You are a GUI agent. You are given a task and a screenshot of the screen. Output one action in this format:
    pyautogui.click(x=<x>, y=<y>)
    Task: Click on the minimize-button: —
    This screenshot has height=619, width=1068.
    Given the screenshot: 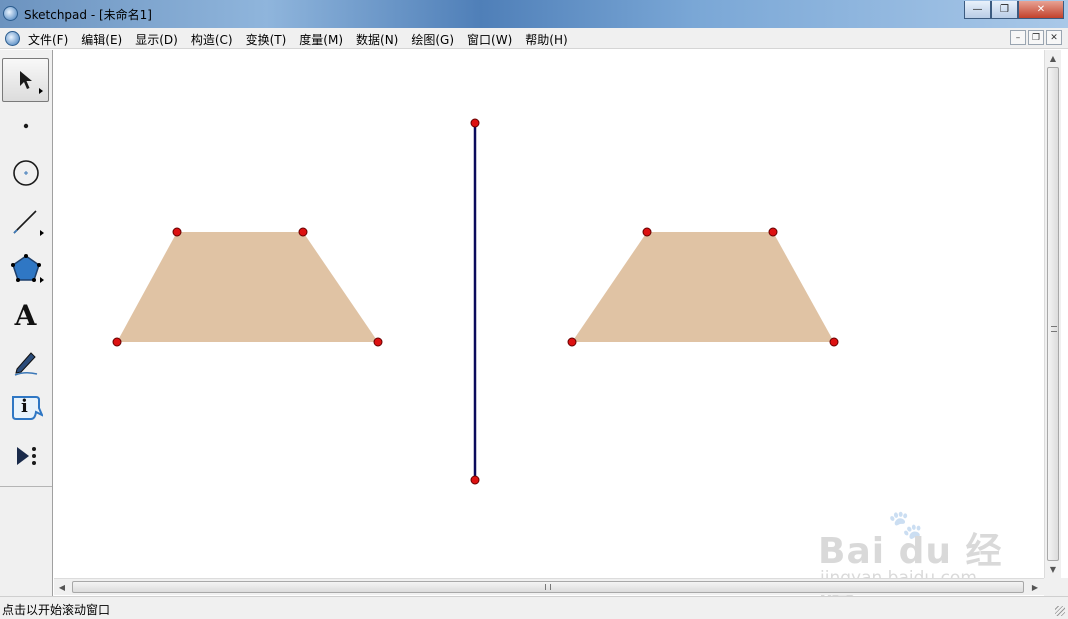 What is the action you would take?
    pyautogui.click(x=977, y=10)
    